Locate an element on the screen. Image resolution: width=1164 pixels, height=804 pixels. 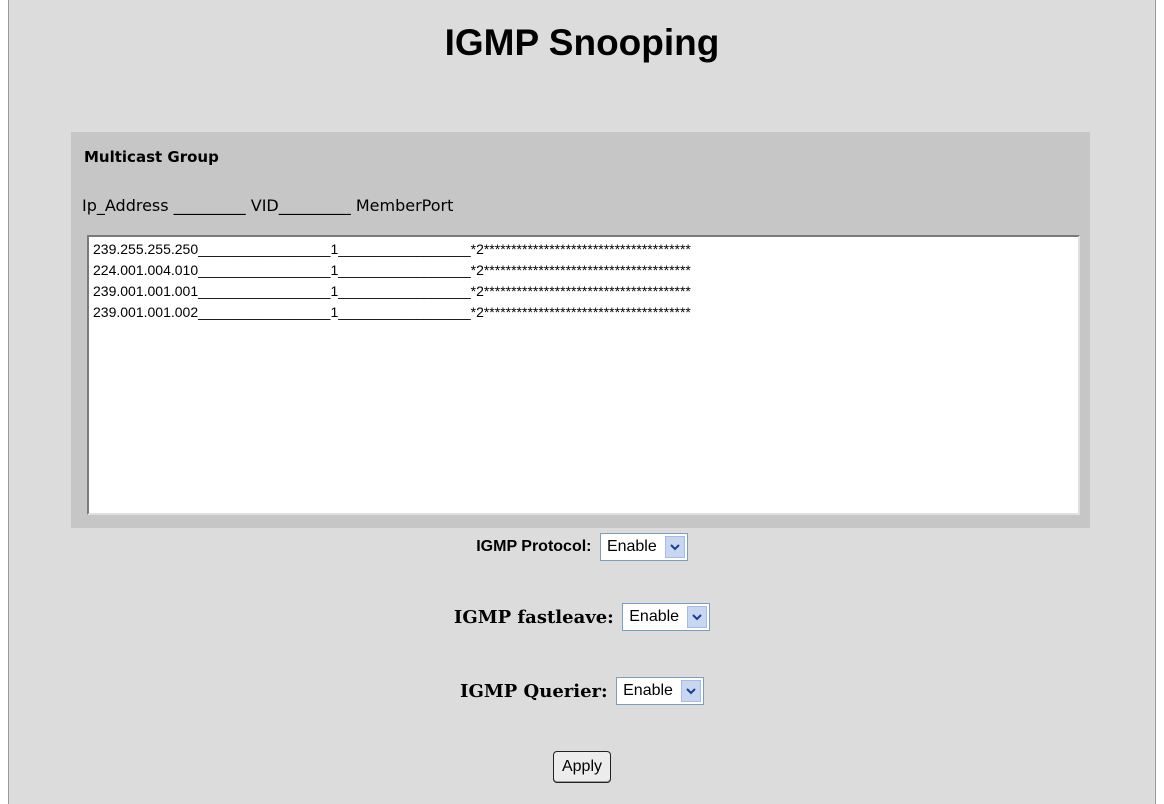
page-title: IGMP Snooping is located at coordinates (582, 42).